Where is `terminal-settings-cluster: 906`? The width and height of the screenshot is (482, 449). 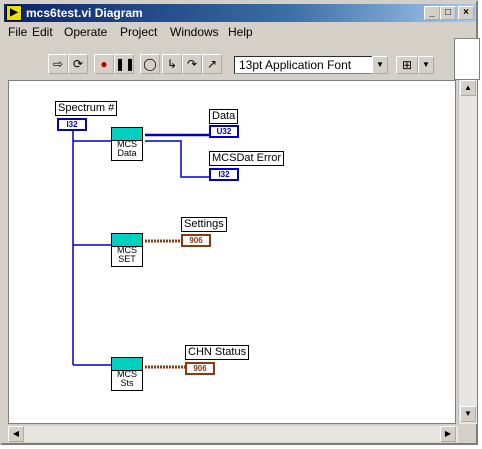
terminal-settings-cluster: 906 is located at coordinates (196, 240).